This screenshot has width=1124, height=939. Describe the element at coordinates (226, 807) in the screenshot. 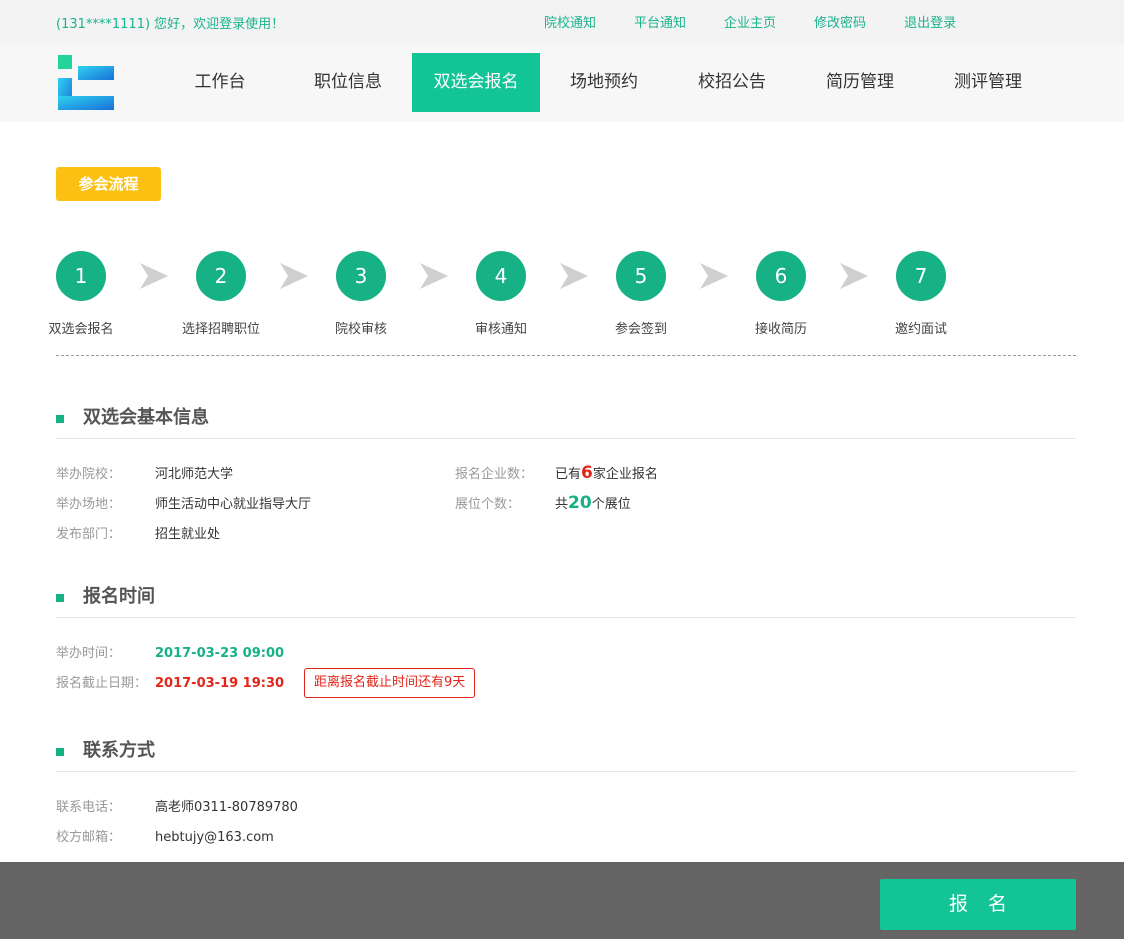

I see `phone-value: 高老师0311-80789780` at that location.